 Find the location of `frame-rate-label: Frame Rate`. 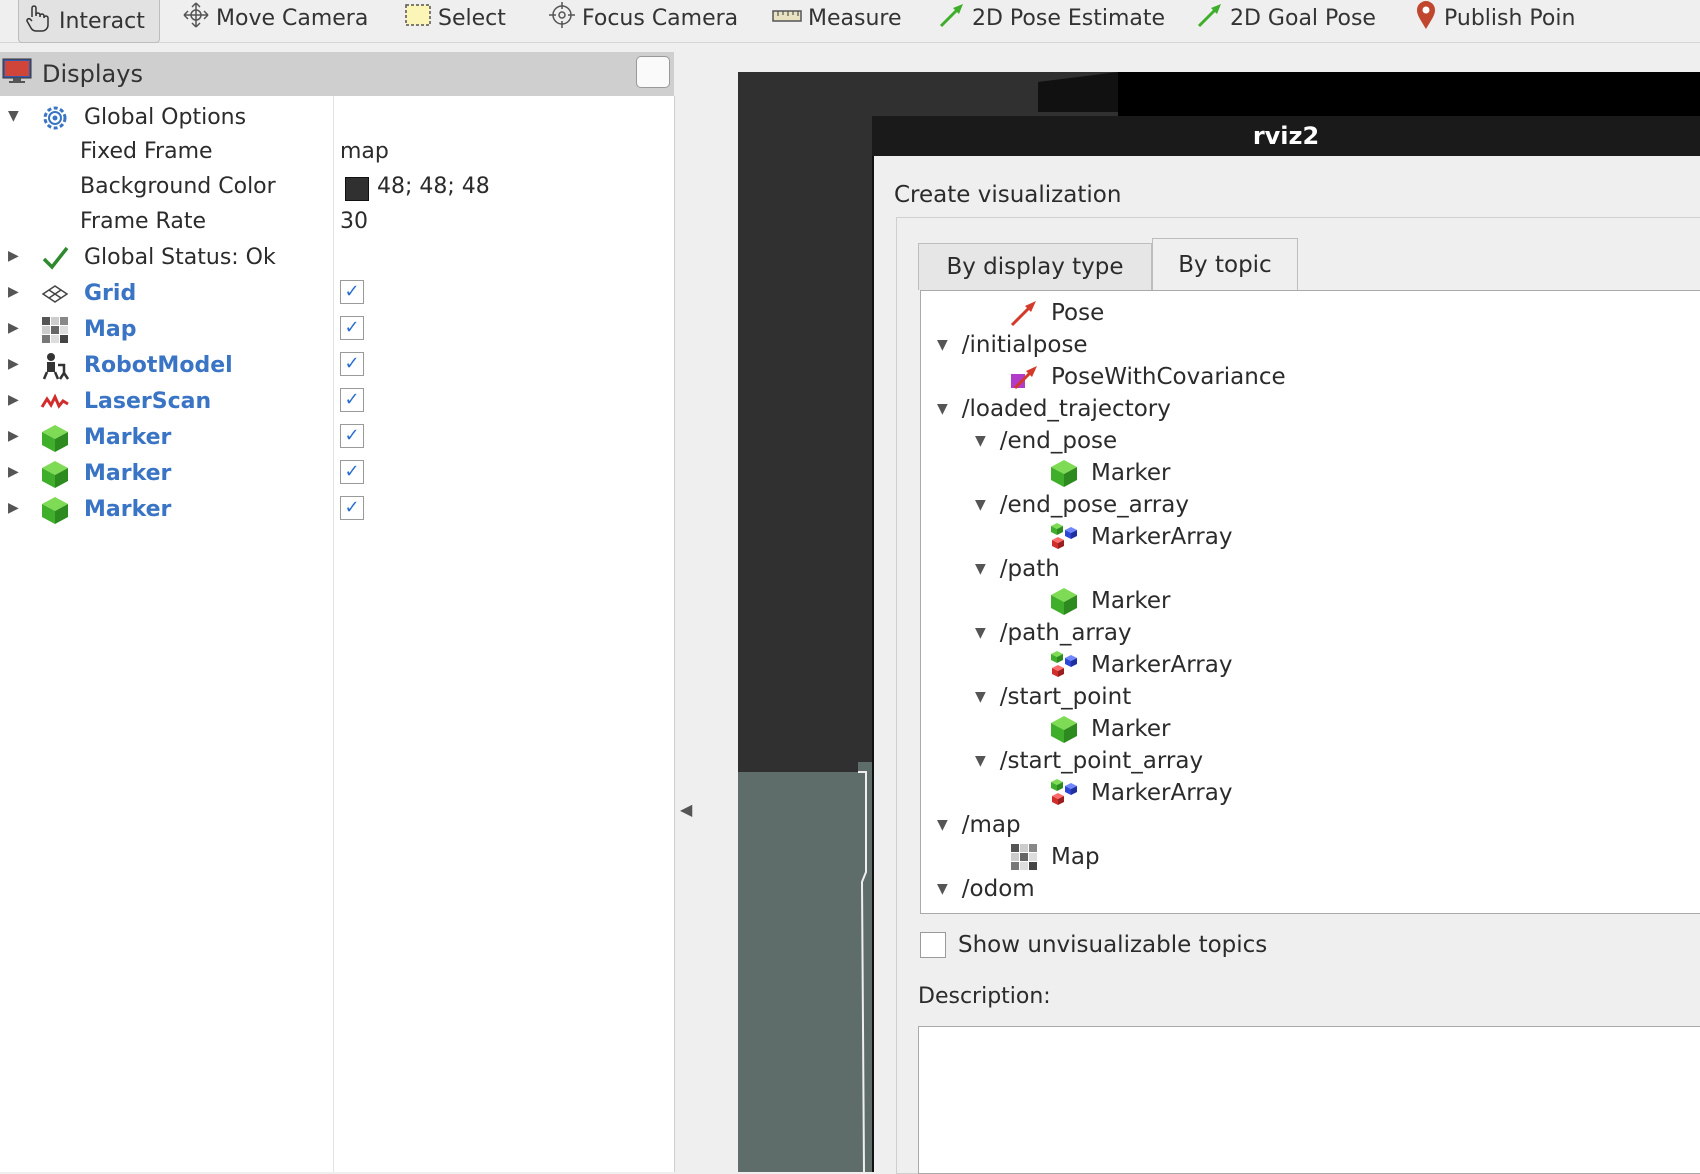

frame-rate-label: Frame Rate is located at coordinates (143, 221).